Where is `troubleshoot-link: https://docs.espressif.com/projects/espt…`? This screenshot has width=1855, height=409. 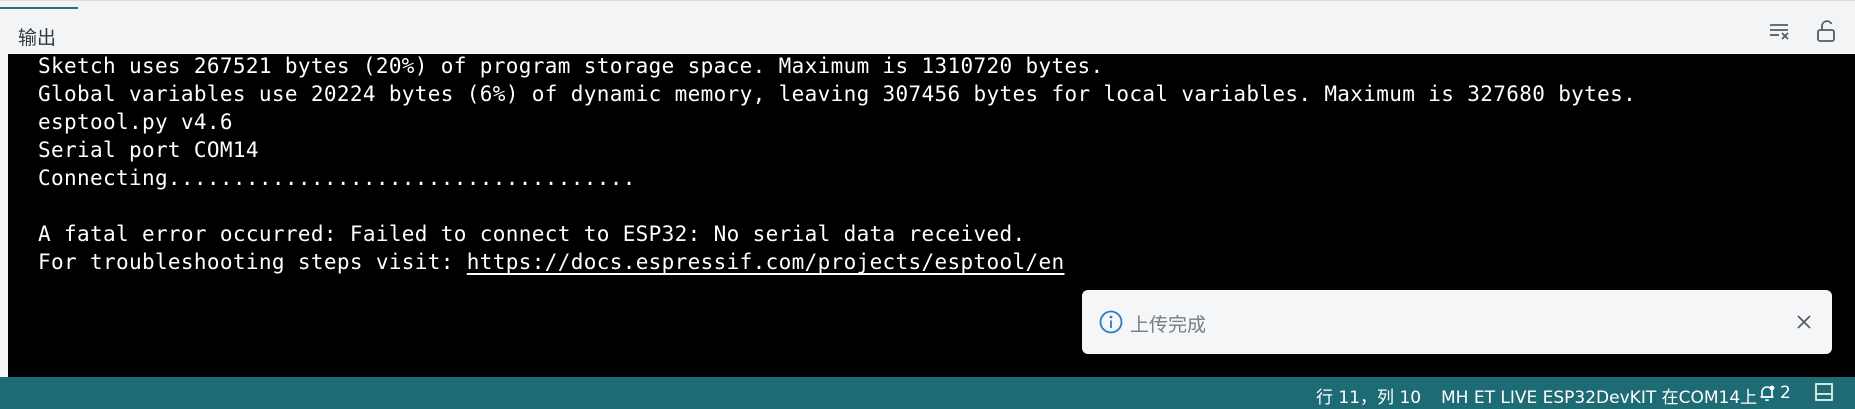
troubleshoot-link: https://docs.espressif.com/projects/espt… is located at coordinates (766, 262).